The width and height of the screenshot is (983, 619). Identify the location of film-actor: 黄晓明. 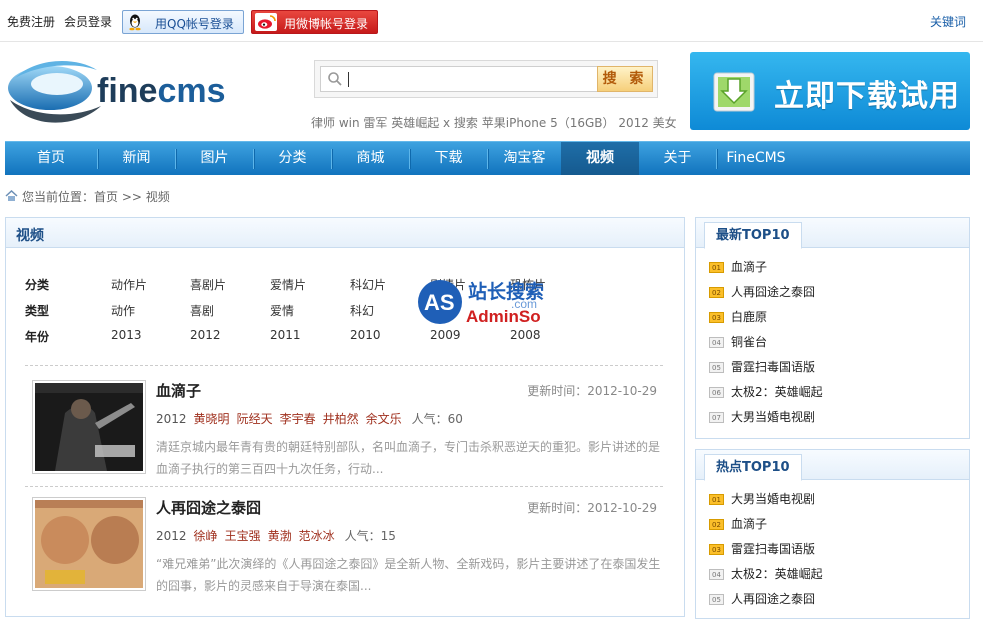
(212, 419).